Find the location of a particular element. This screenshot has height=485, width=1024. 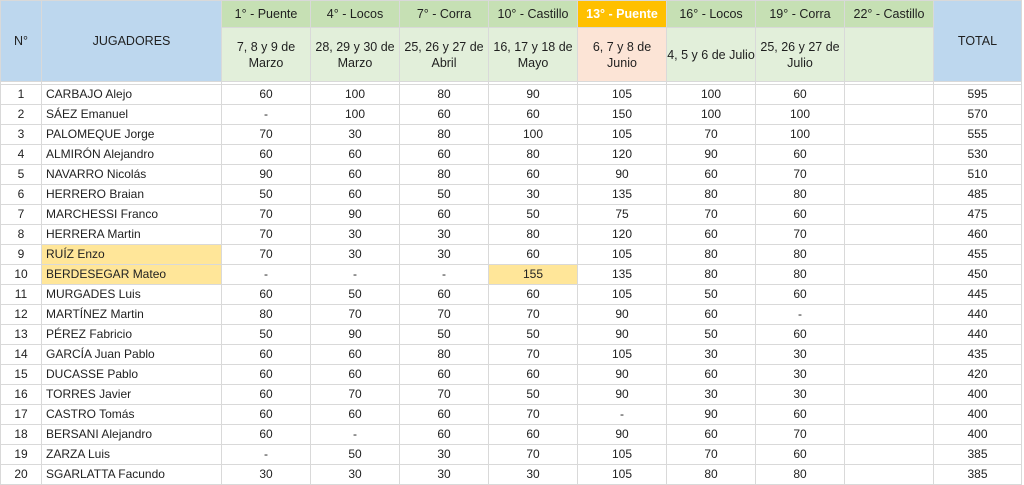

row-number: 13 is located at coordinates (21, 335).